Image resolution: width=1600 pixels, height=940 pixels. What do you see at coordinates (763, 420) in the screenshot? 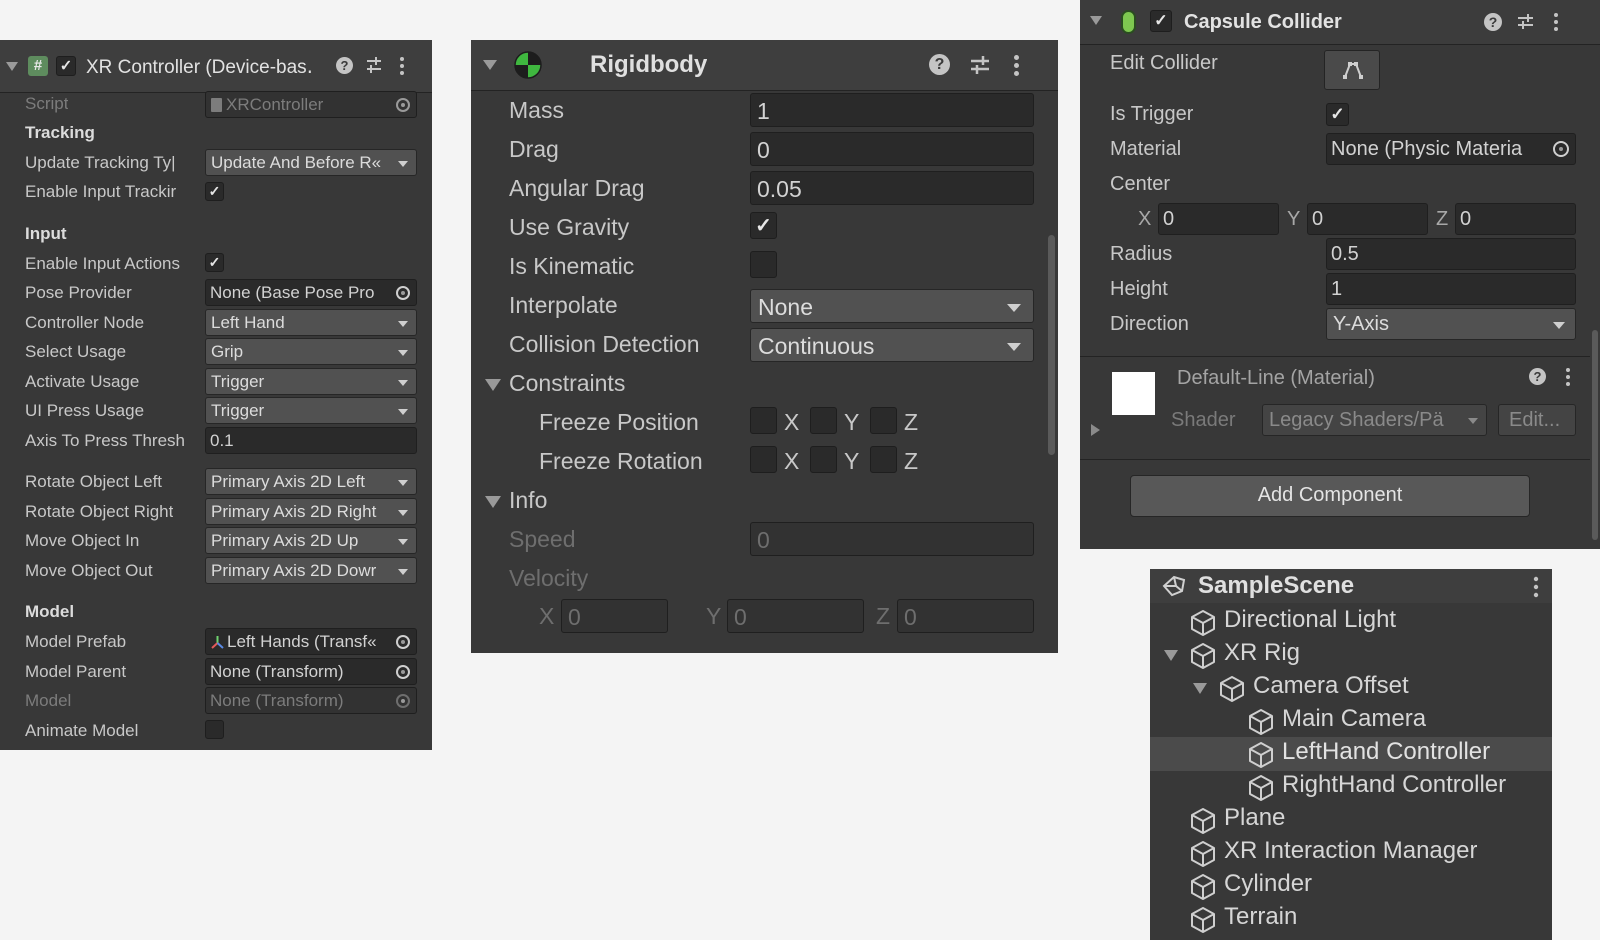
I see `freeze-position-x-checkbox` at bounding box center [763, 420].